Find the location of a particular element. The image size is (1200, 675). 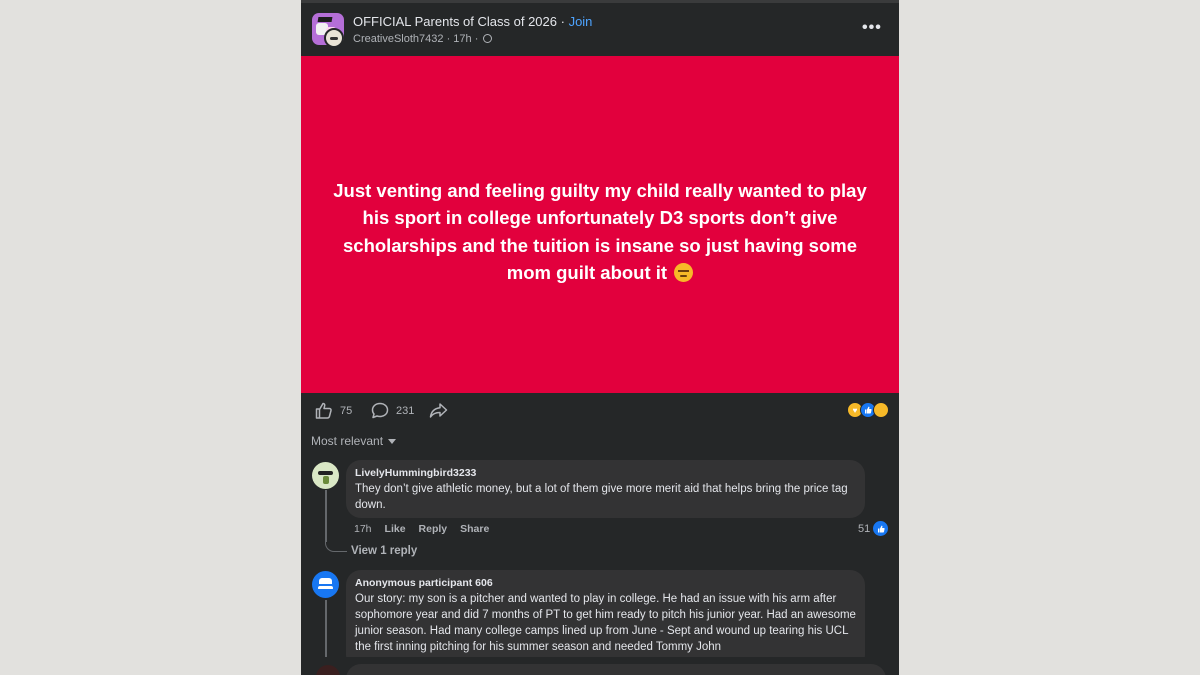

post-meta: CreativeSloth7432 · 17h · is located at coordinates (423, 39).